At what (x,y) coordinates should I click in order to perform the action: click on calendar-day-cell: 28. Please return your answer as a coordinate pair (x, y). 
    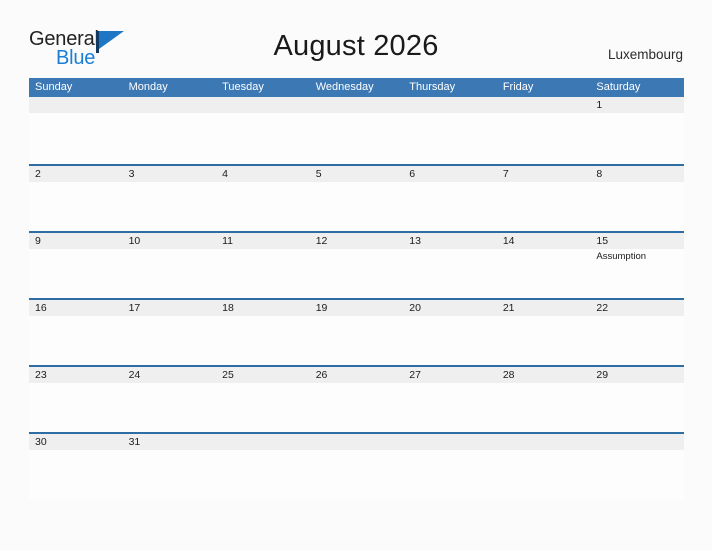
    Looking at the image, I should click on (544, 399).